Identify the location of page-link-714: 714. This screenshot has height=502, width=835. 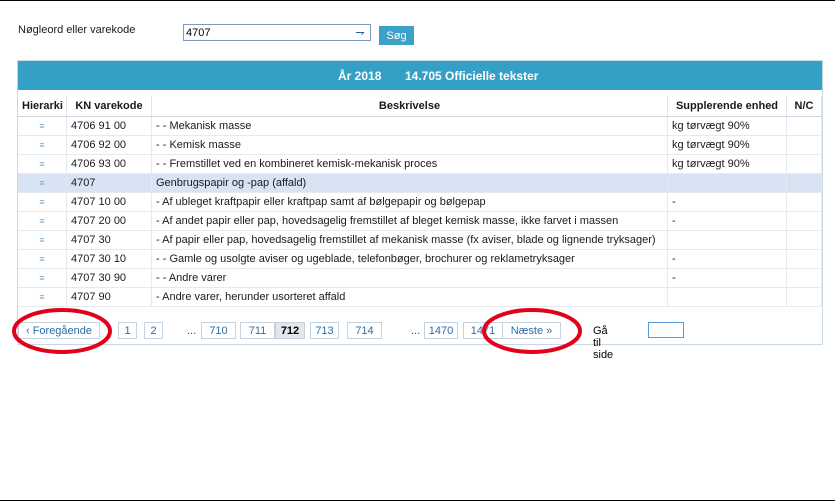
(364, 330).